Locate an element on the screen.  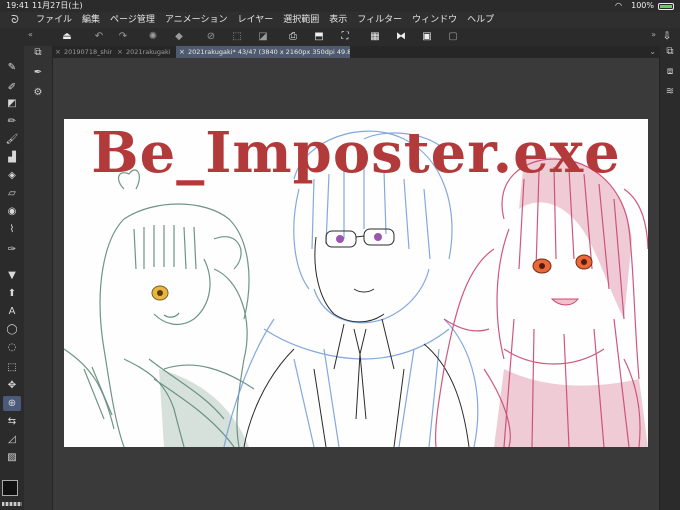
color-swatch is located at coordinates (12, 493).